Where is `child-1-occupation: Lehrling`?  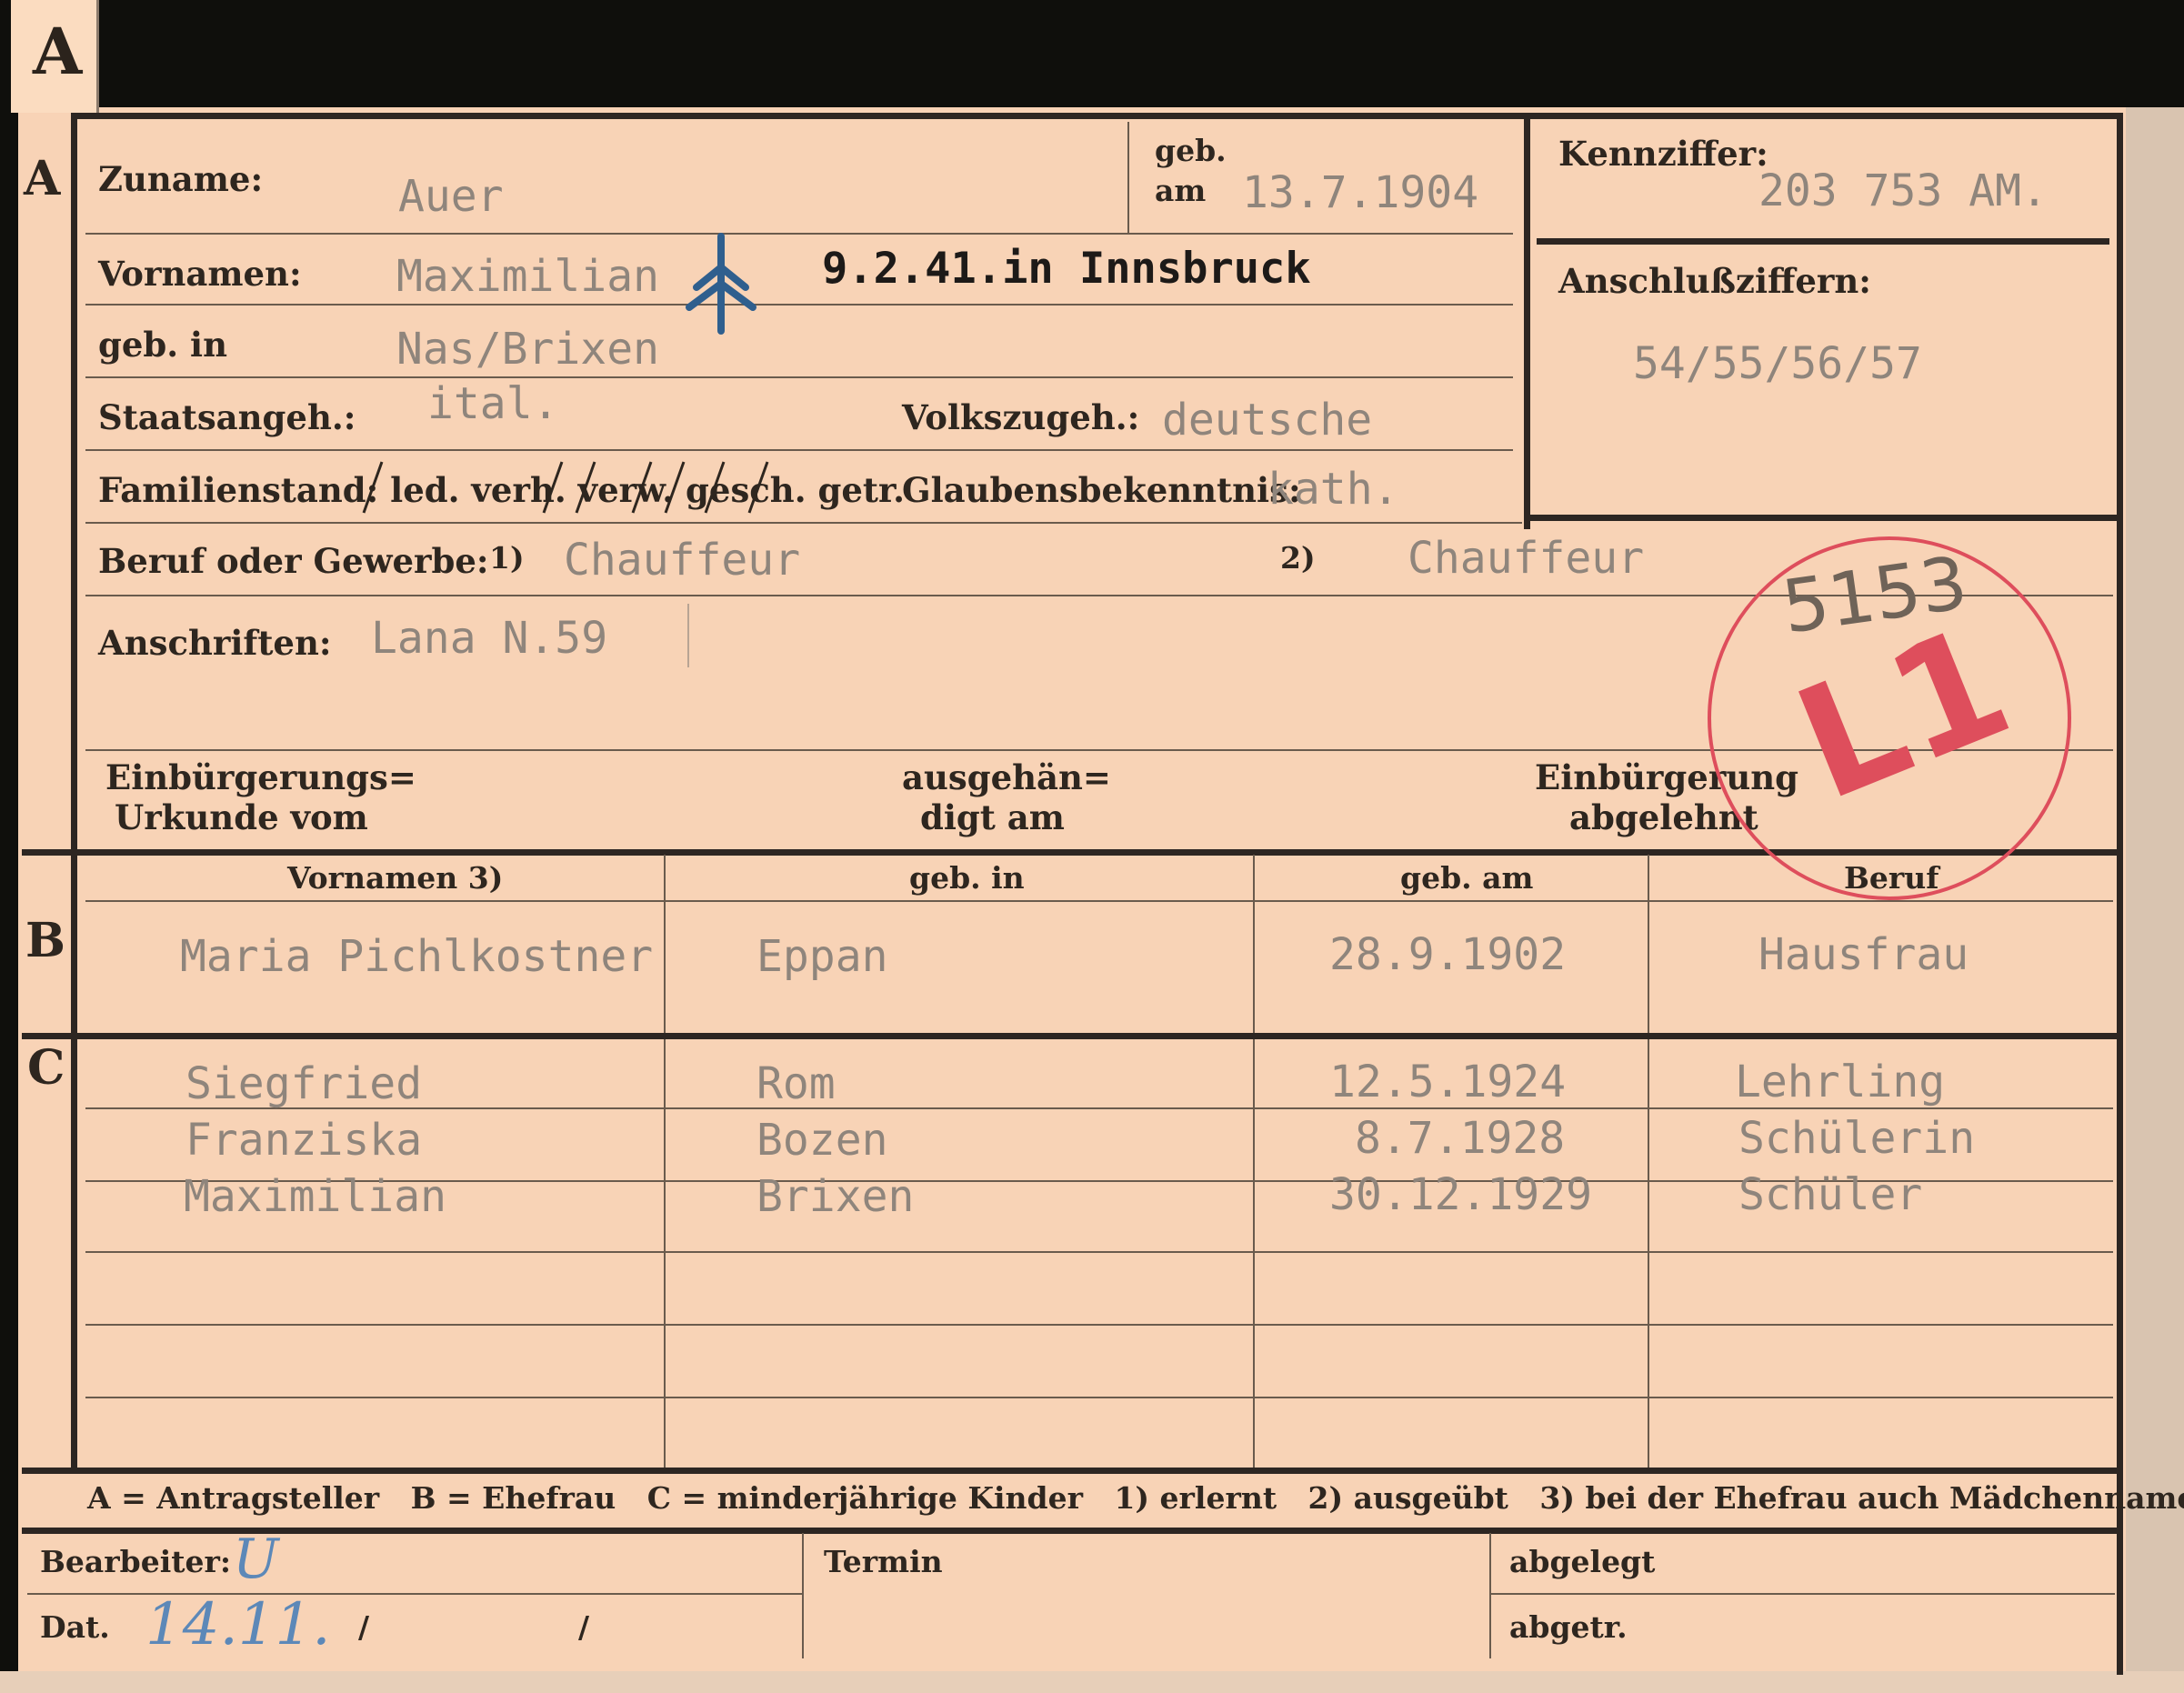 child-1-occupation: Lehrling is located at coordinates (1840, 1082).